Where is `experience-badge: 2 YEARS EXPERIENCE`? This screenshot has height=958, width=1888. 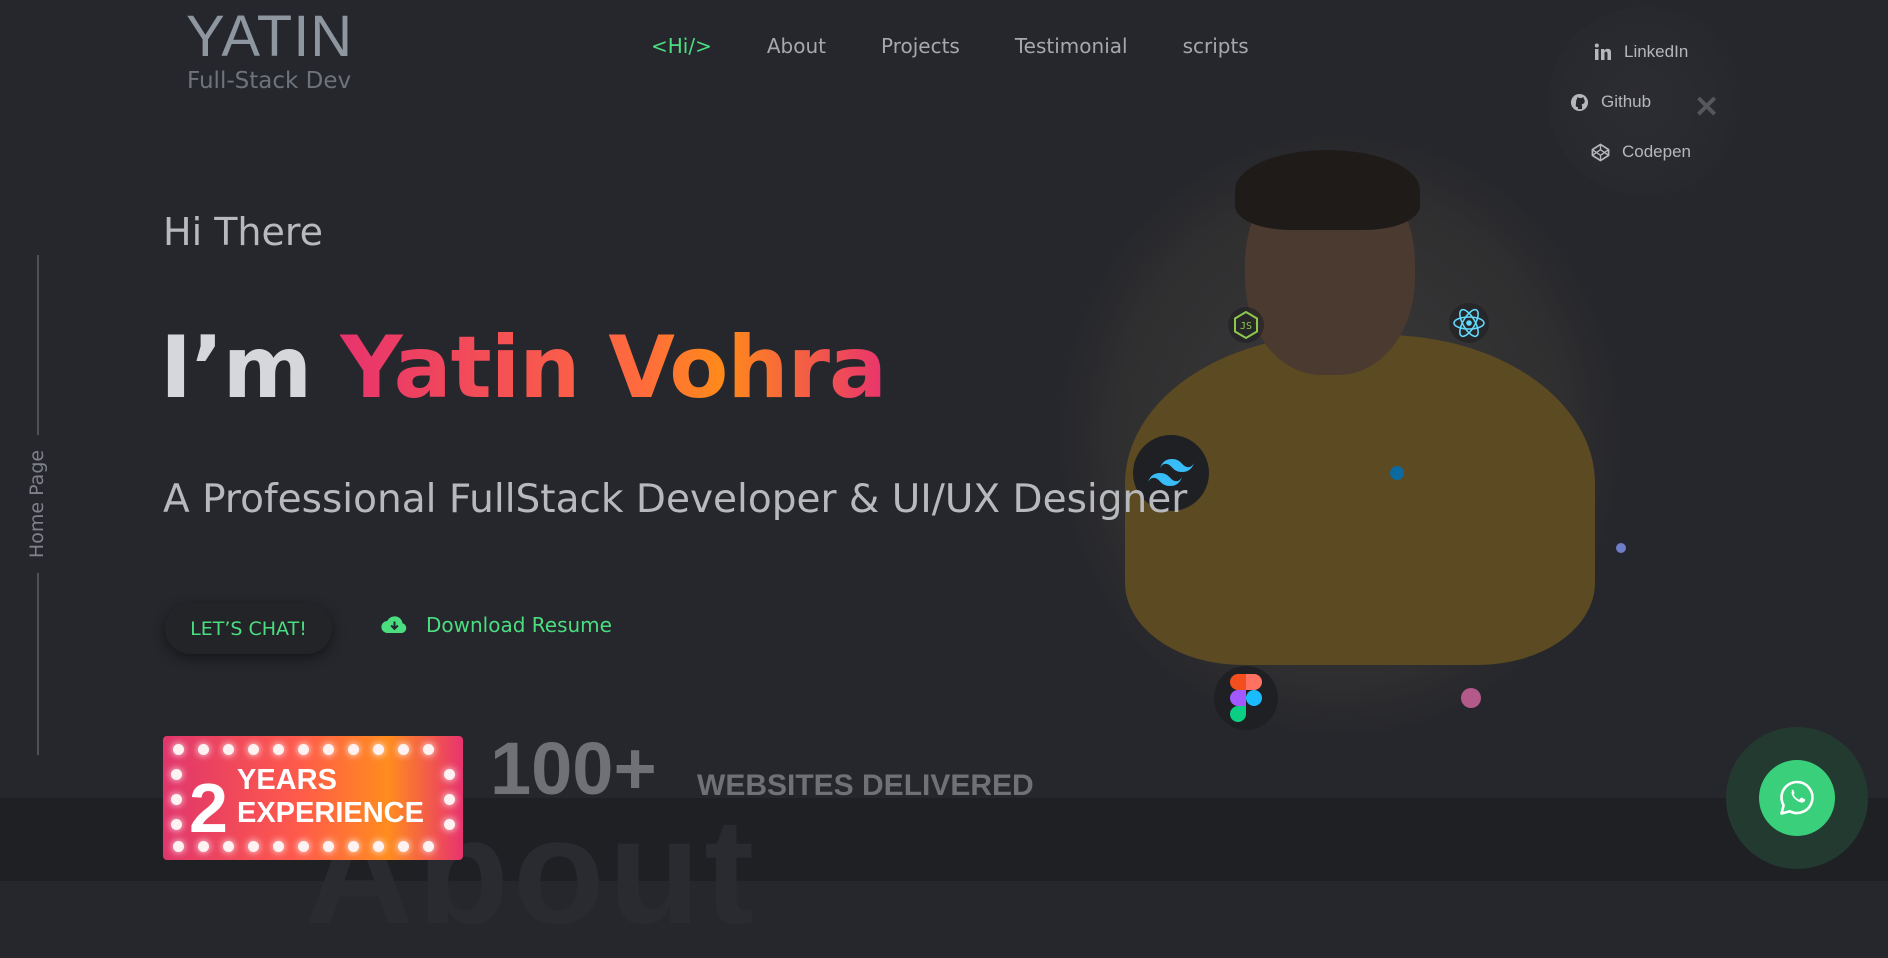 experience-badge: 2 YEARS EXPERIENCE is located at coordinates (313, 798).